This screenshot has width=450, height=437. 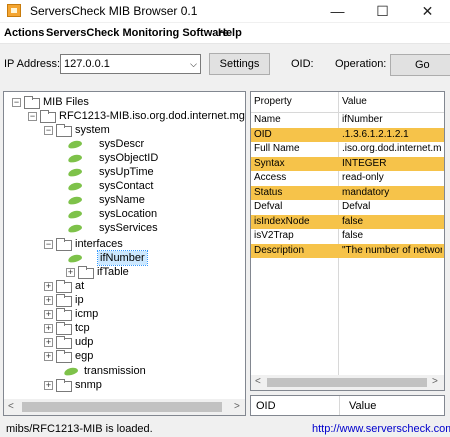 I want to click on property-row: Syntax INTEGER, so click(x=347, y=163).